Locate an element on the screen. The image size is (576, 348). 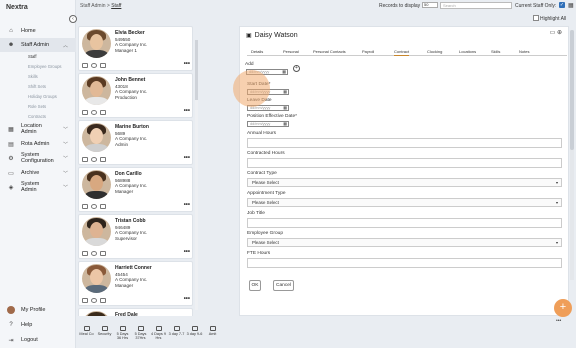
shift-pattern-button: Meal Co is located at coordinates (86, 331).